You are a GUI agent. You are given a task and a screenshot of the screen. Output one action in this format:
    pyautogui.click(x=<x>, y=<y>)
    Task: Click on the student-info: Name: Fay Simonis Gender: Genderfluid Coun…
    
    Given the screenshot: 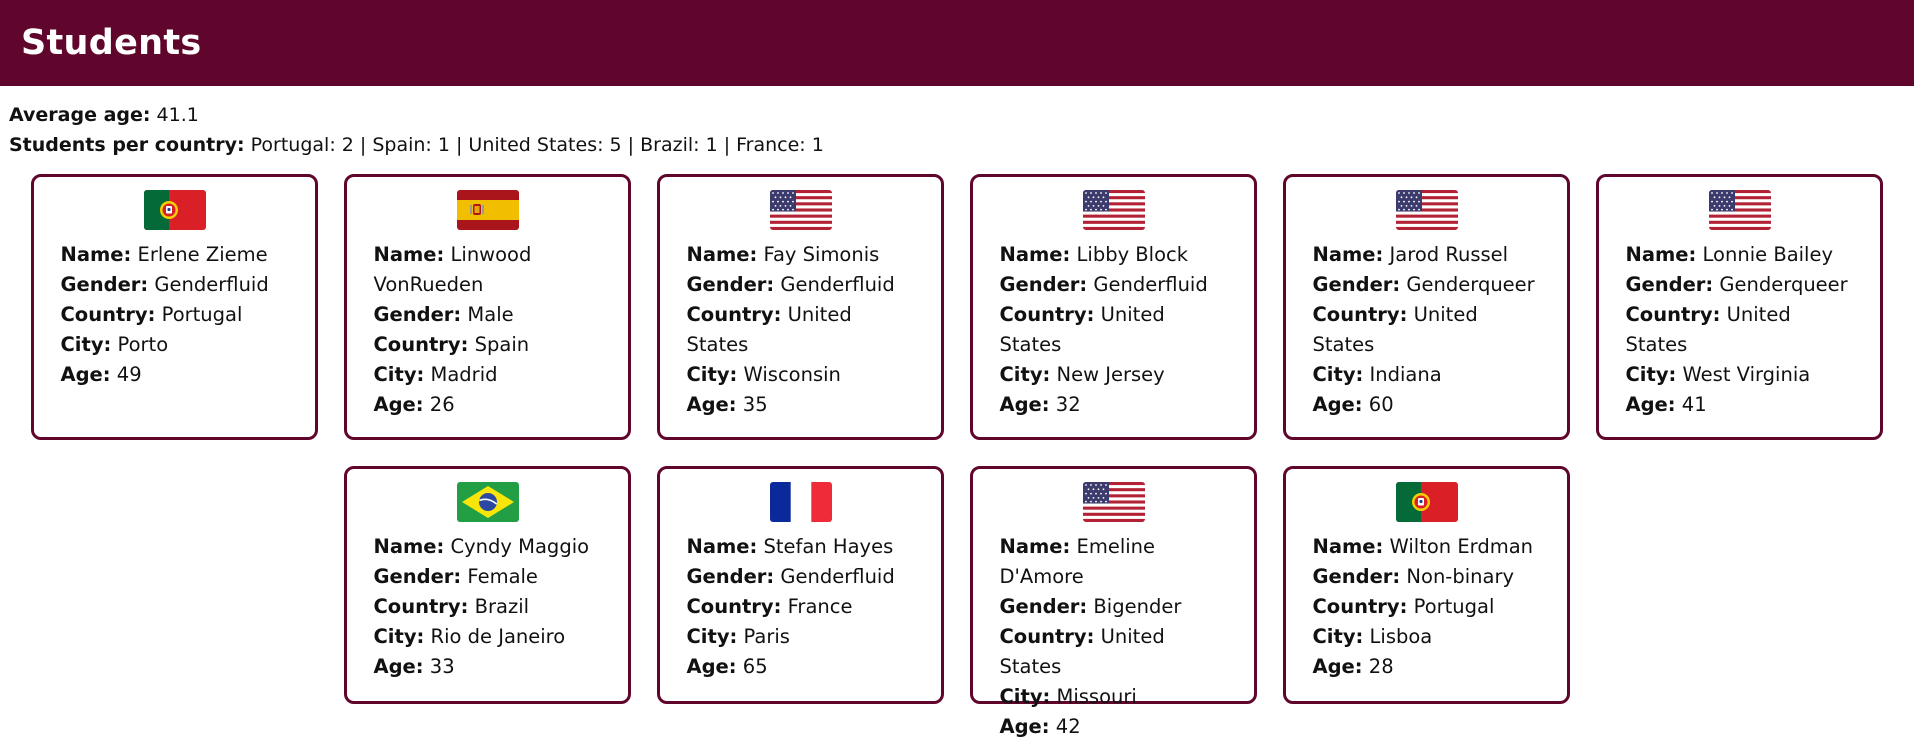 What is the action you would take?
    pyautogui.click(x=801, y=330)
    